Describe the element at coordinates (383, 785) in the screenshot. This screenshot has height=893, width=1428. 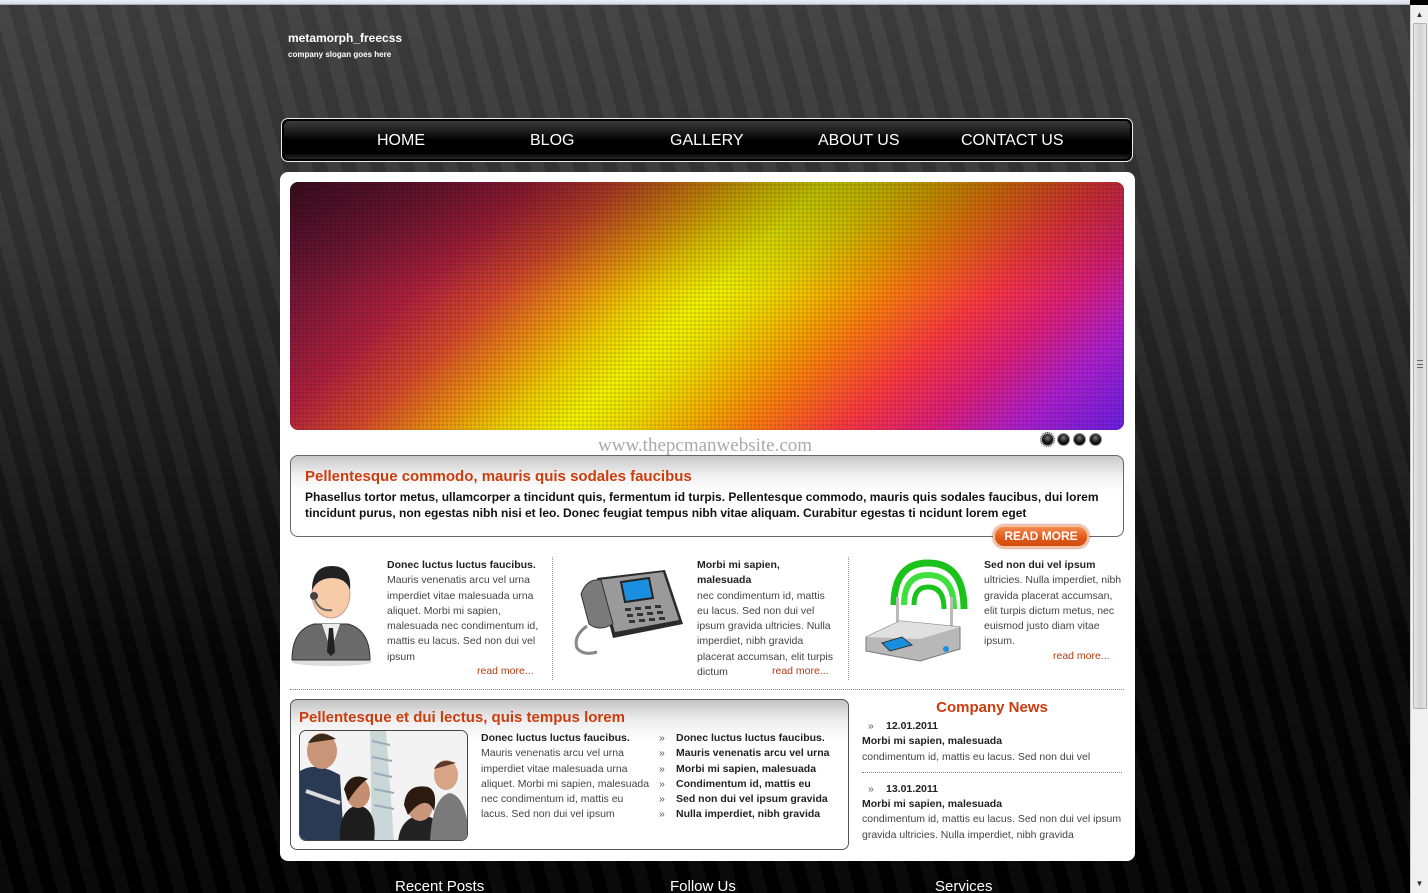
I see `team-photo` at that location.